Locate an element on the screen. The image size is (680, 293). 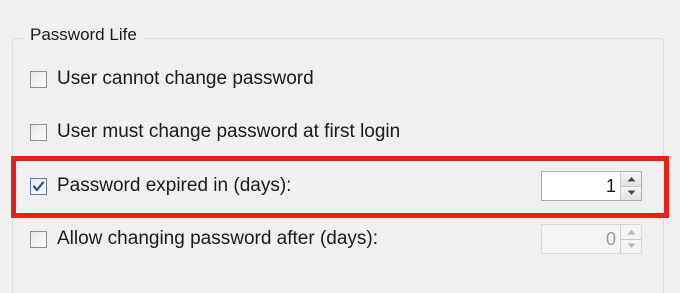
allow-changing-increment-button is located at coordinates (631, 232).